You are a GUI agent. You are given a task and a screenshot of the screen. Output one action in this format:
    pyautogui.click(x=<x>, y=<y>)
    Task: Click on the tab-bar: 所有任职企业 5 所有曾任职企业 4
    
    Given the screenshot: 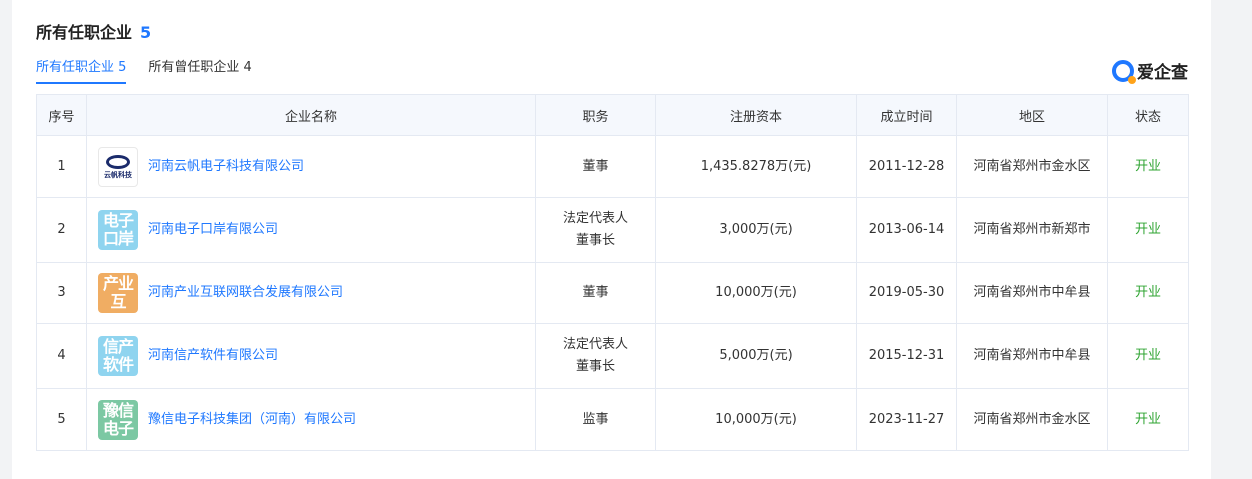 What is the action you would take?
    pyautogui.click(x=155, y=71)
    